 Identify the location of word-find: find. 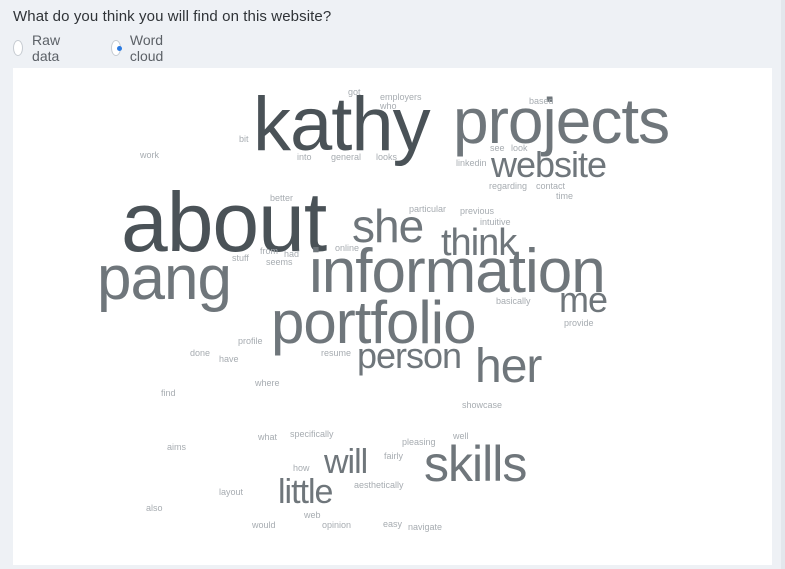
(168, 393).